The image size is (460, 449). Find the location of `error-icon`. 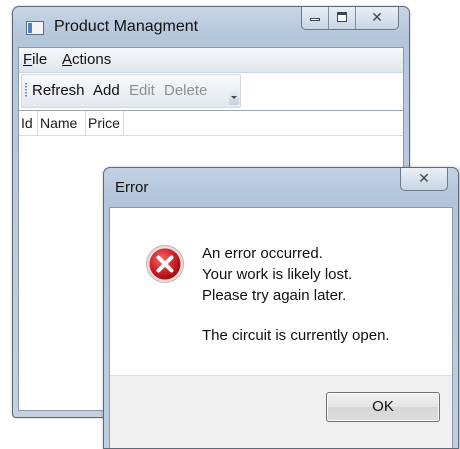

error-icon is located at coordinates (165, 264).